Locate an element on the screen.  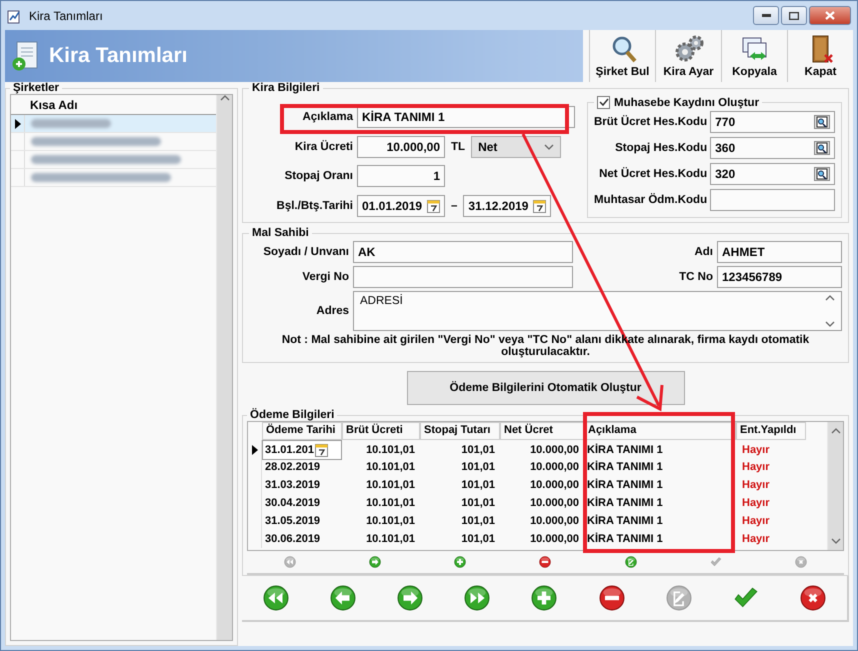
field-label: Adres is located at coordinates (332, 311).